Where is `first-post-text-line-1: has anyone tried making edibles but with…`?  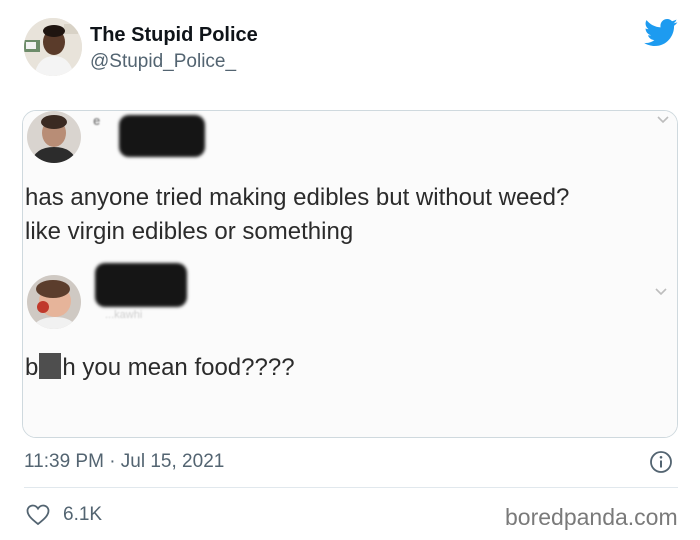 first-post-text-line-1: has anyone tried making edibles but with… is located at coordinates (297, 197).